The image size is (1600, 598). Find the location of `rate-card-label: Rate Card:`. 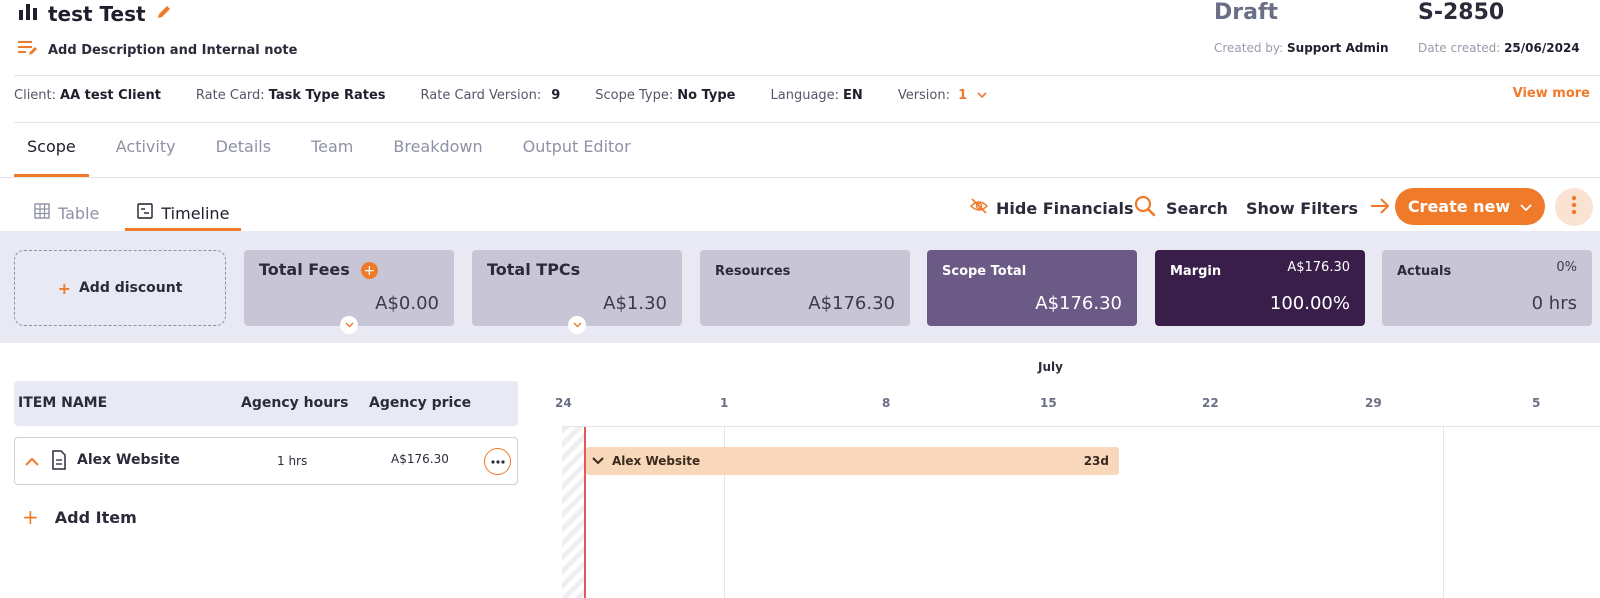

rate-card-label: Rate Card: is located at coordinates (230, 95).